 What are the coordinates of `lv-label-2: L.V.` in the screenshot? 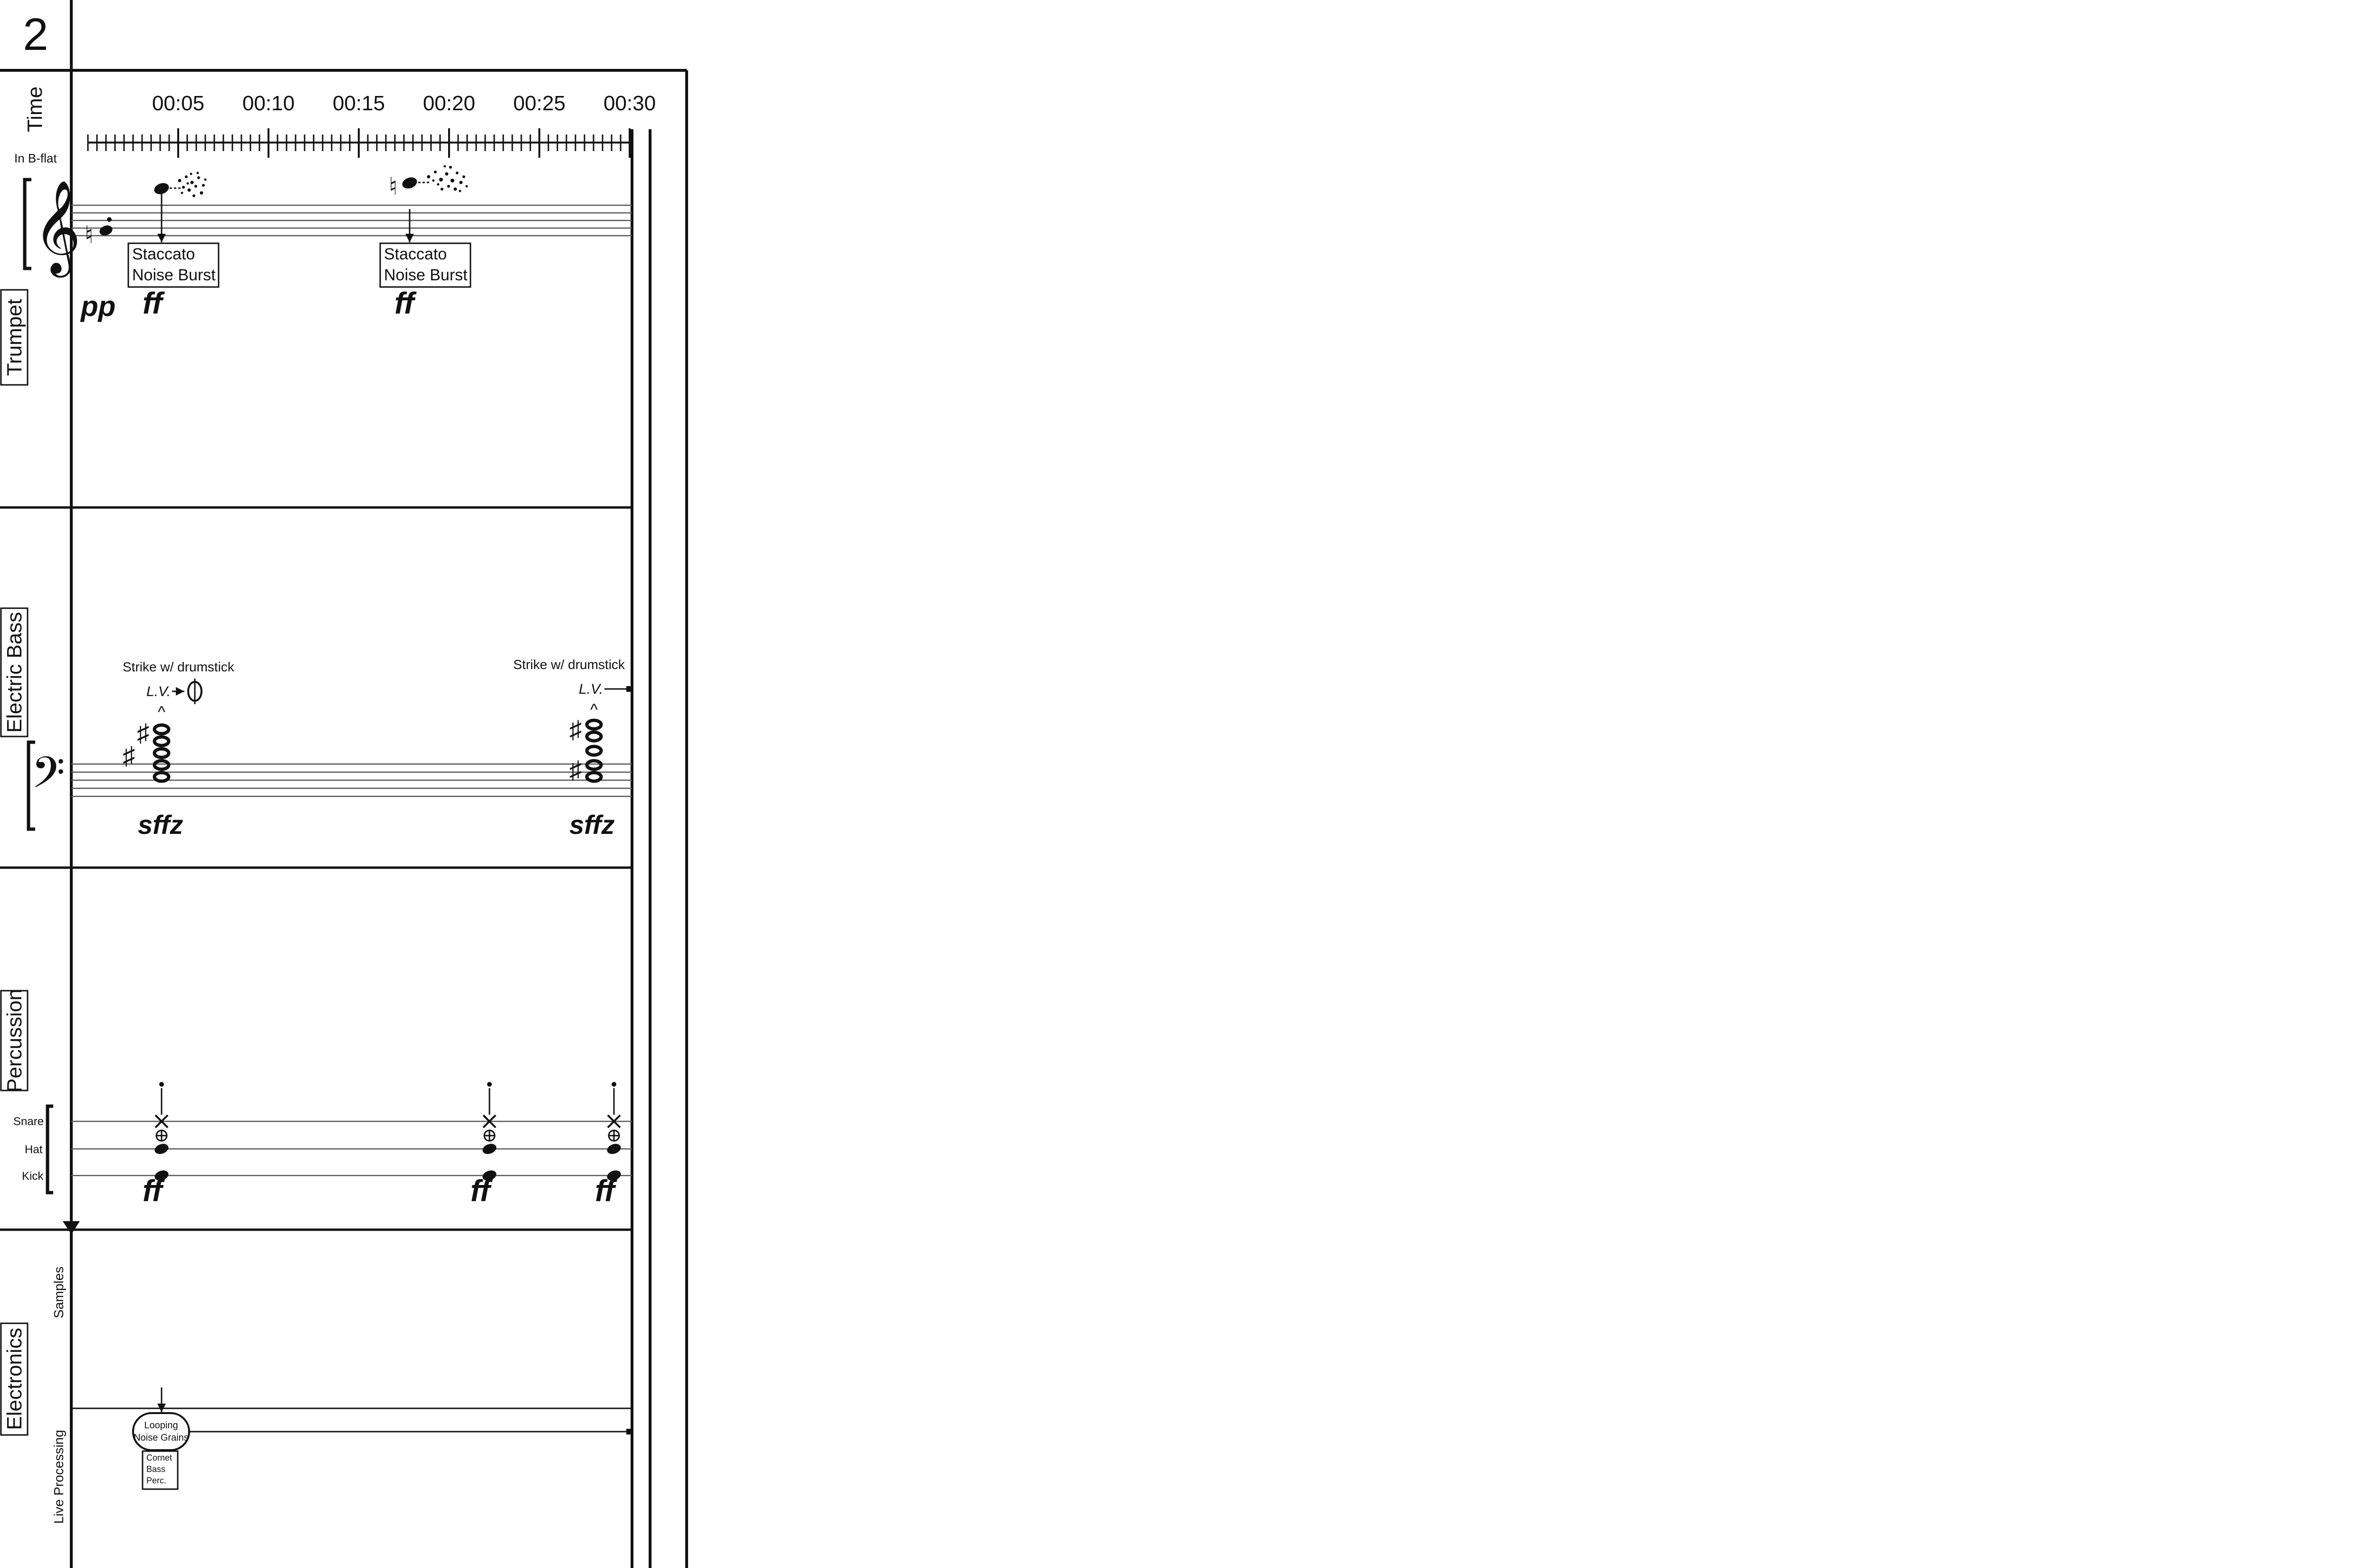 It's located at (591, 689).